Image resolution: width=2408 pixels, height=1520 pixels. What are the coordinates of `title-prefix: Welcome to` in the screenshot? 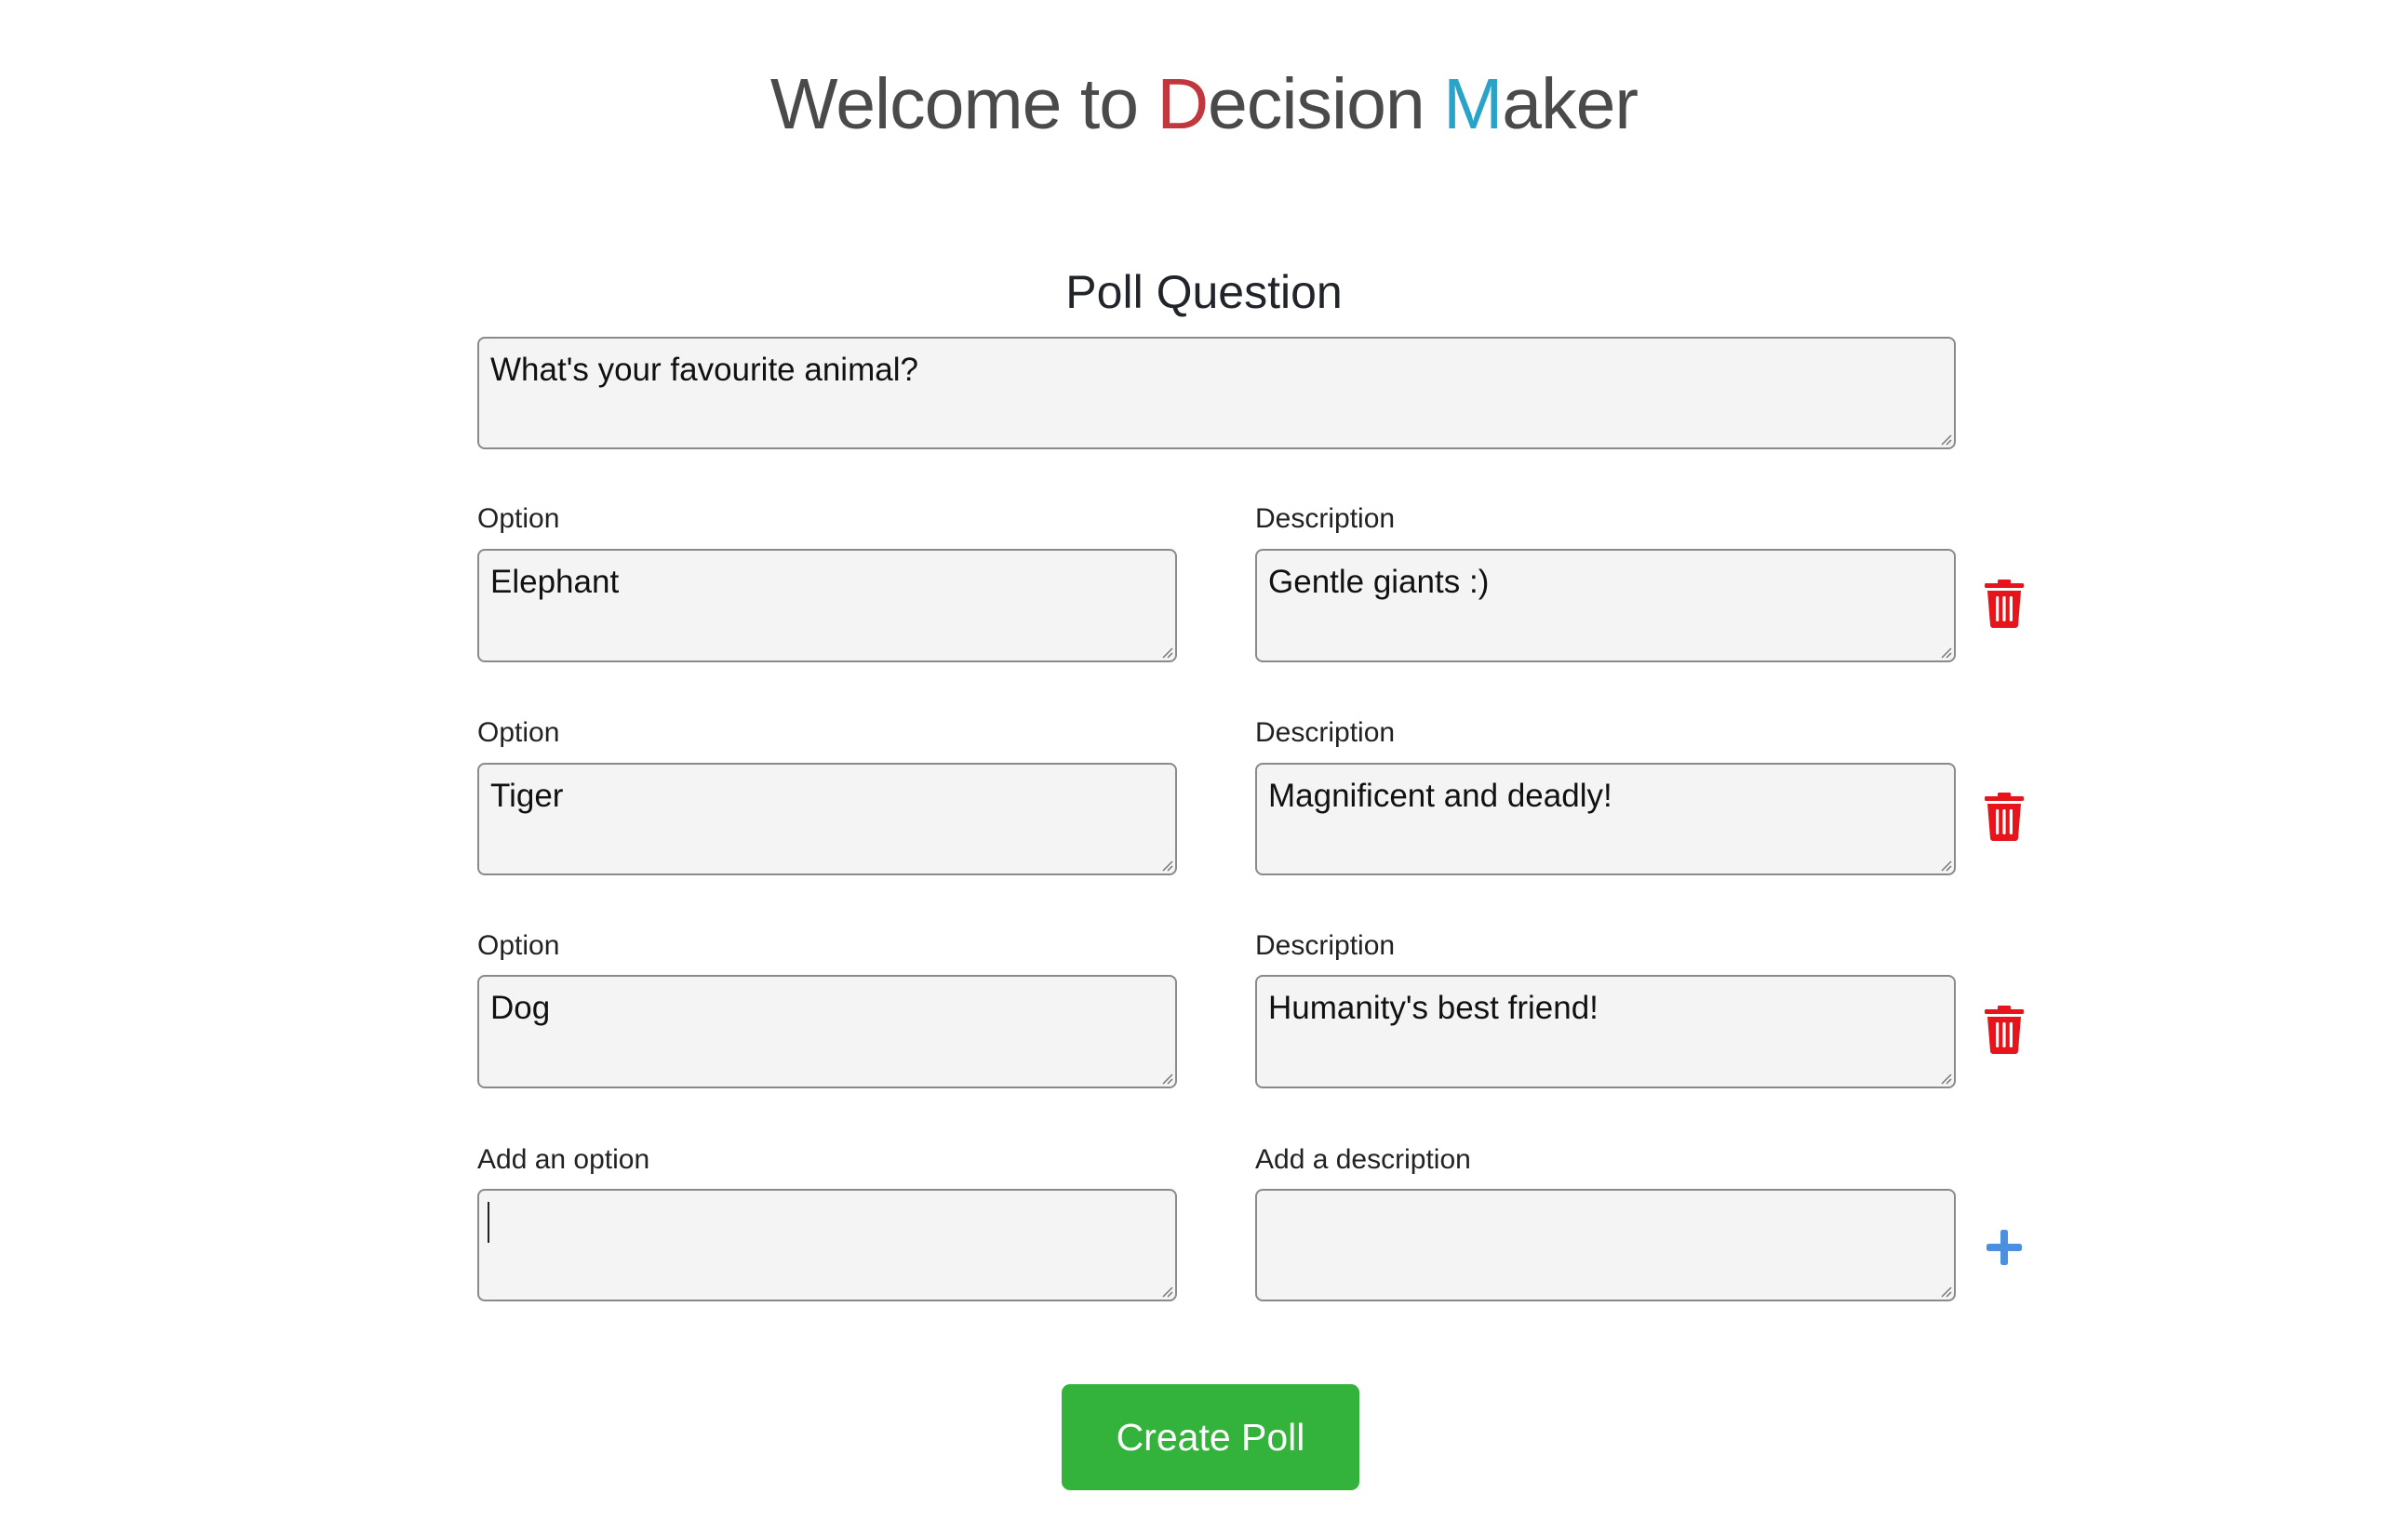 It's located at (963, 104).